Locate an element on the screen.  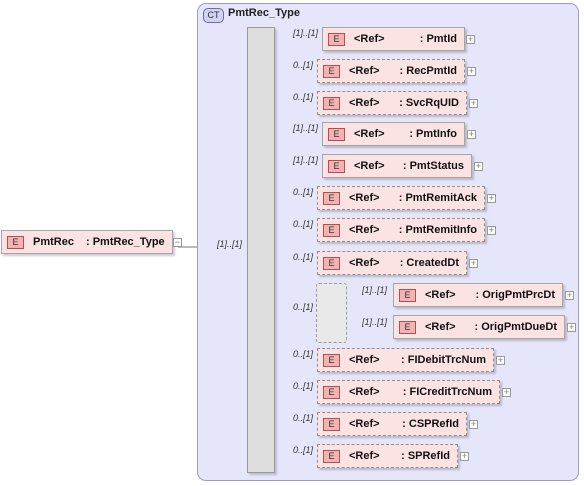
element-origpmtduedt: E <Ref> : OrigPmtDueDt is located at coordinates (479, 327).